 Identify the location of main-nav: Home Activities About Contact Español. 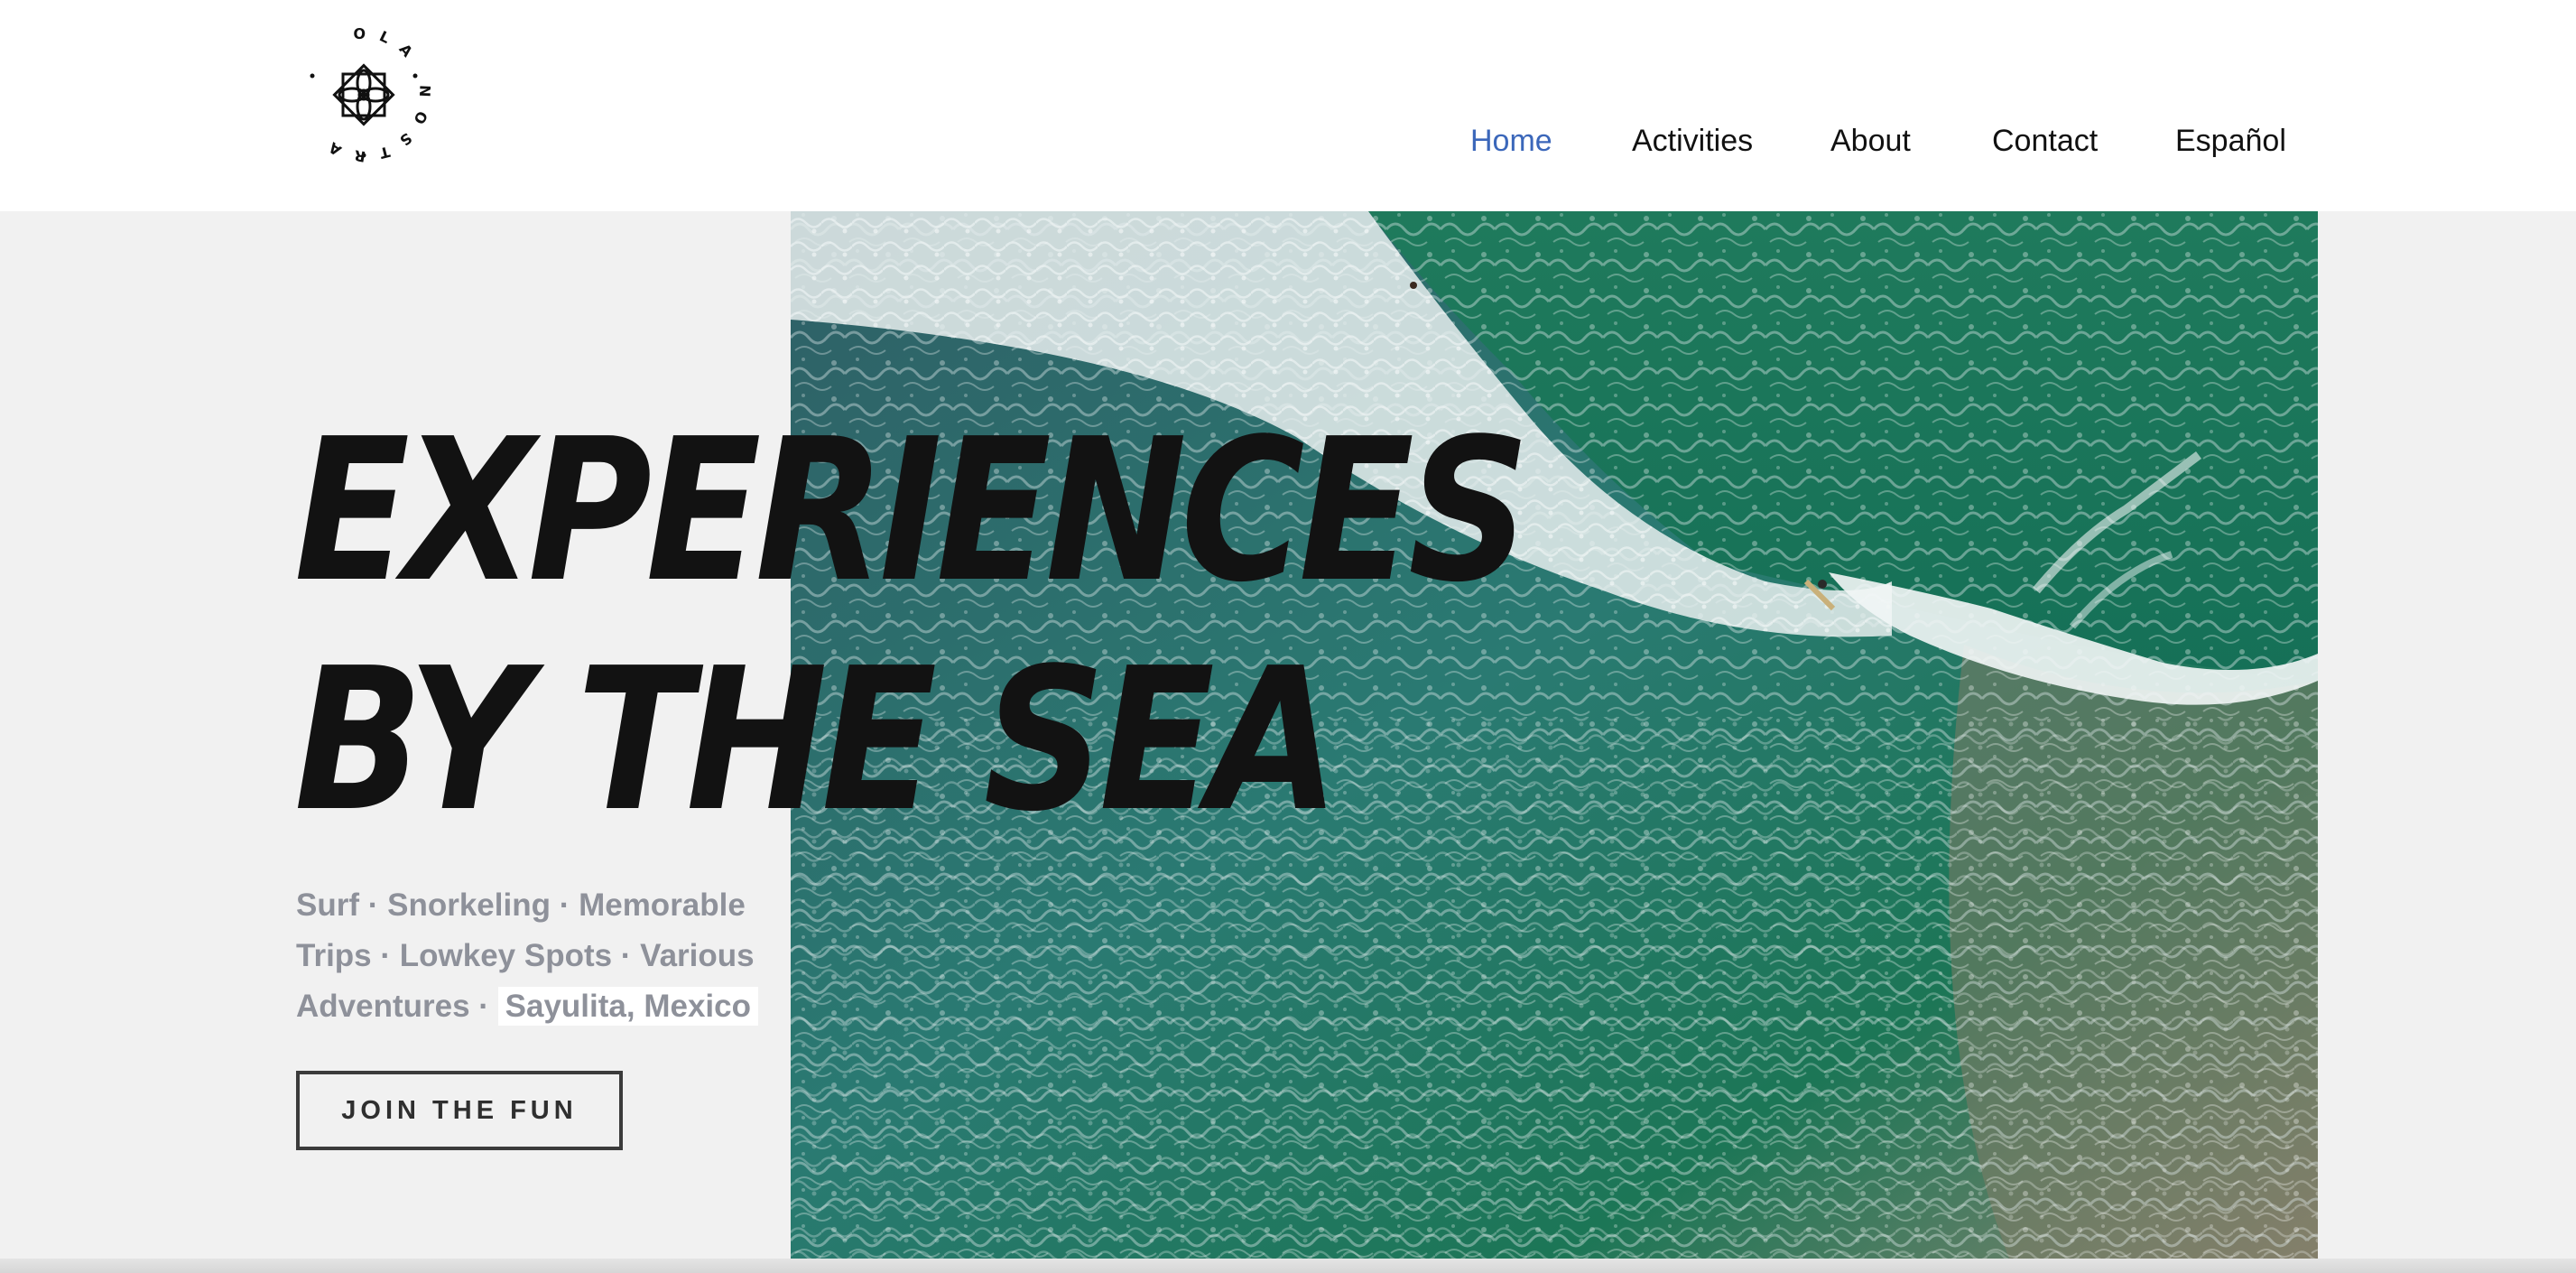
(1288, 141).